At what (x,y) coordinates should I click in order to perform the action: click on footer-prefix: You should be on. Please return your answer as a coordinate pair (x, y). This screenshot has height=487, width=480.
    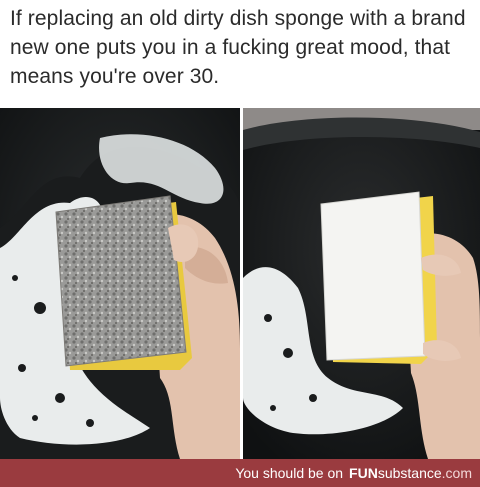
    Looking at the image, I should click on (289, 473).